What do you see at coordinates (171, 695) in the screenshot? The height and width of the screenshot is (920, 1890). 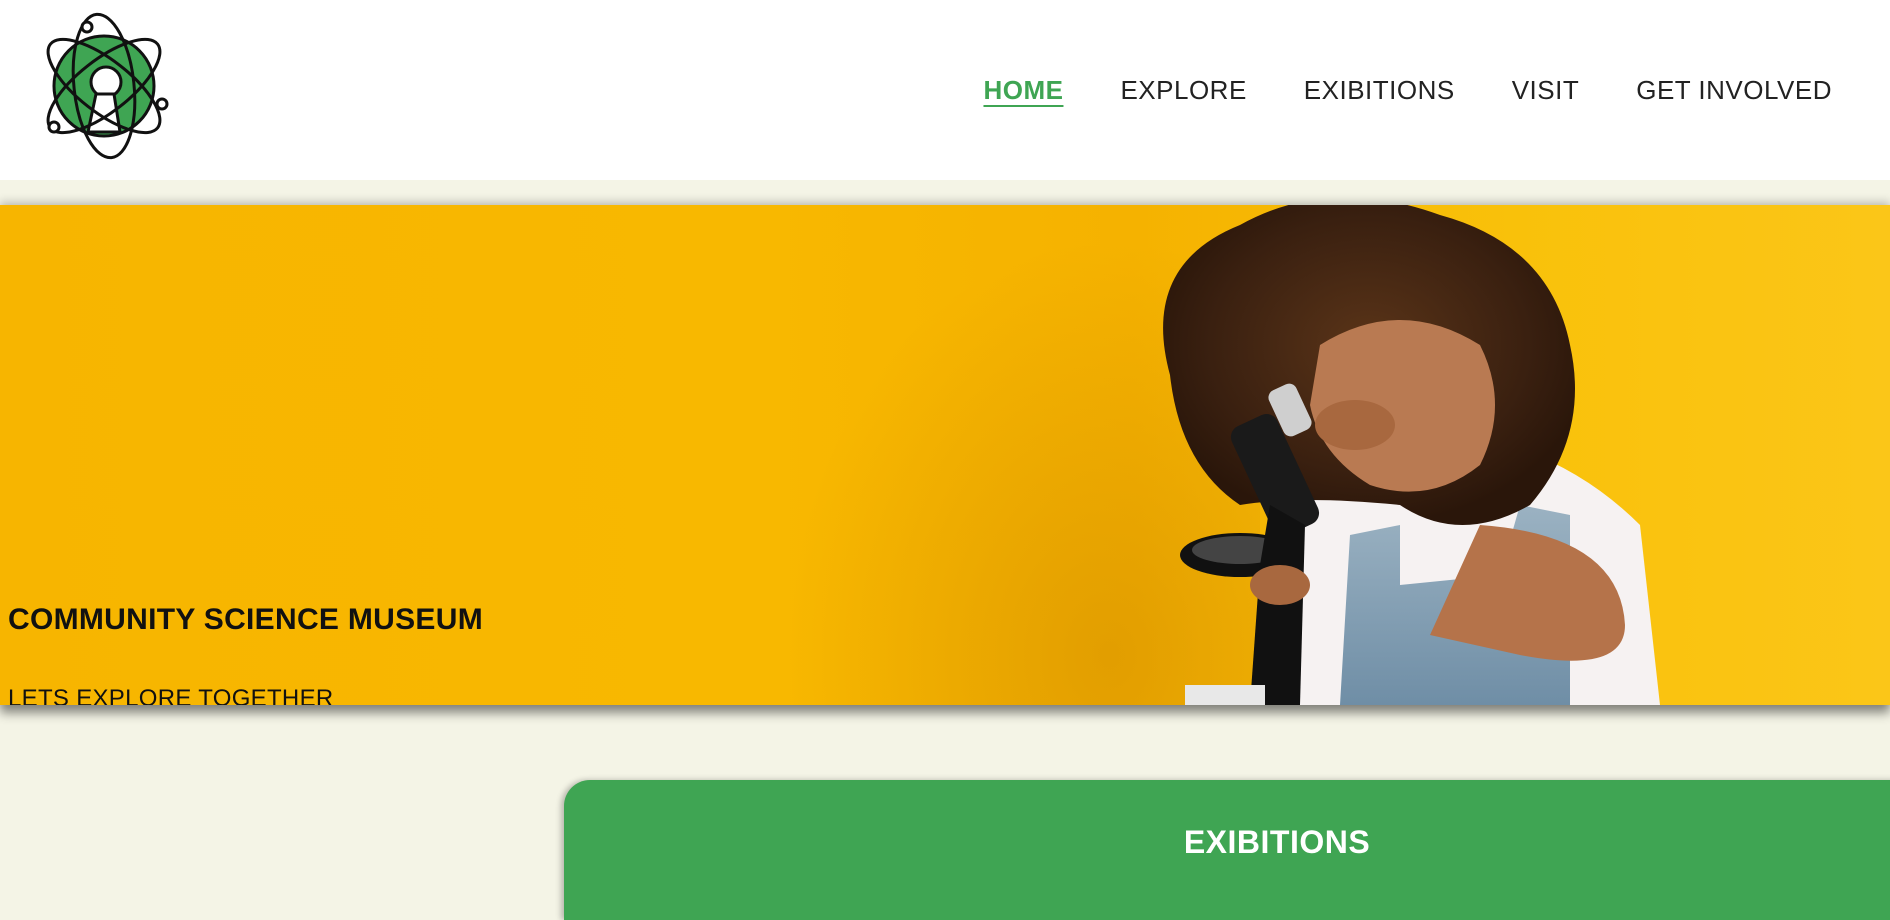 I see `hero-subtitle: LETS EXPLORE TOGETHER` at bounding box center [171, 695].